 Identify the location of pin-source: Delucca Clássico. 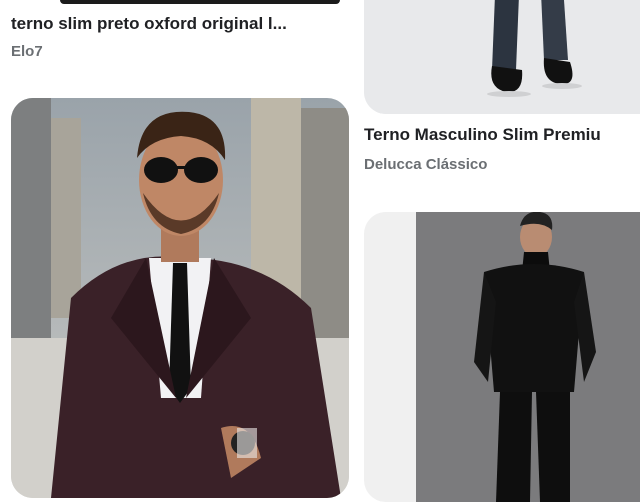
(425, 164).